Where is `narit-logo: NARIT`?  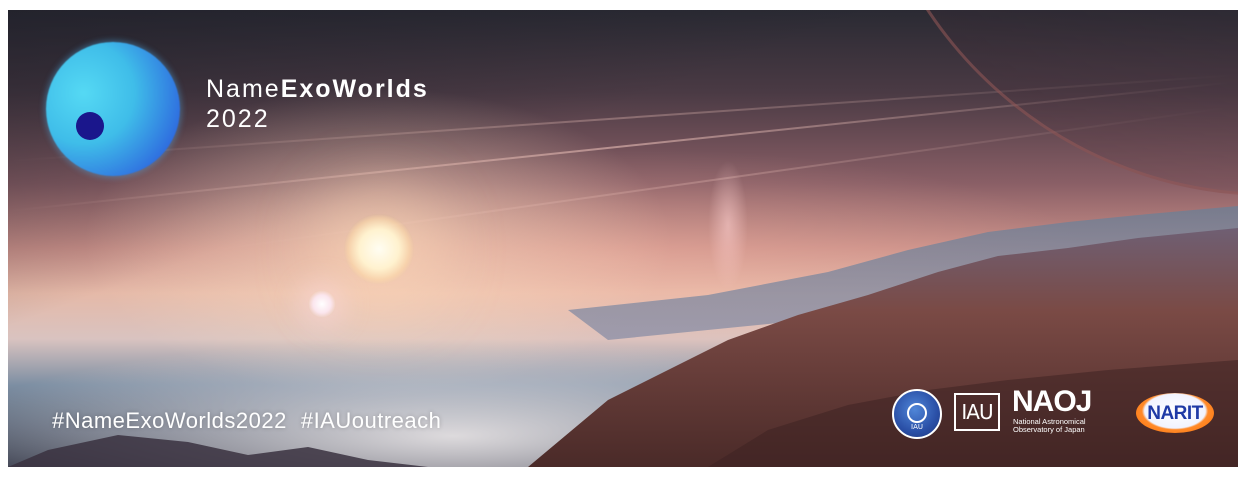
narit-logo: NARIT is located at coordinates (1175, 413).